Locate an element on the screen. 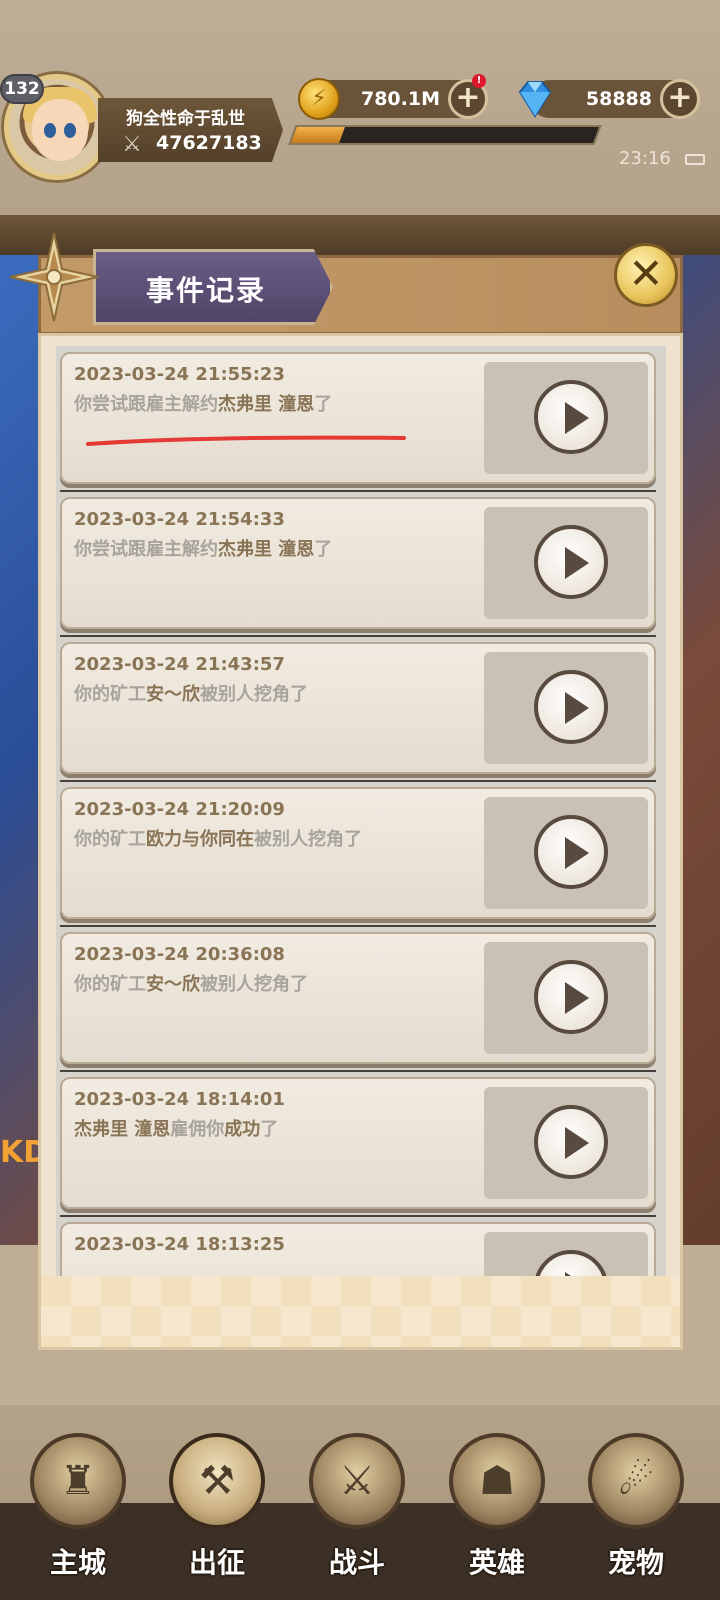 The height and width of the screenshot is (1600, 720). clock-time: 23:16 is located at coordinates (645, 158).